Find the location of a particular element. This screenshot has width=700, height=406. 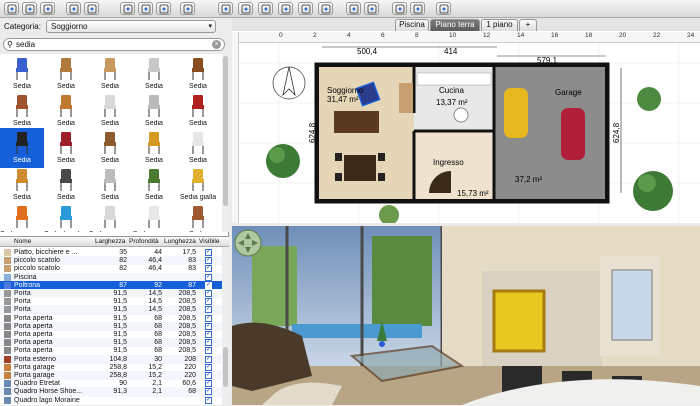

create-rooms-button is located at coordinates (285, 8).